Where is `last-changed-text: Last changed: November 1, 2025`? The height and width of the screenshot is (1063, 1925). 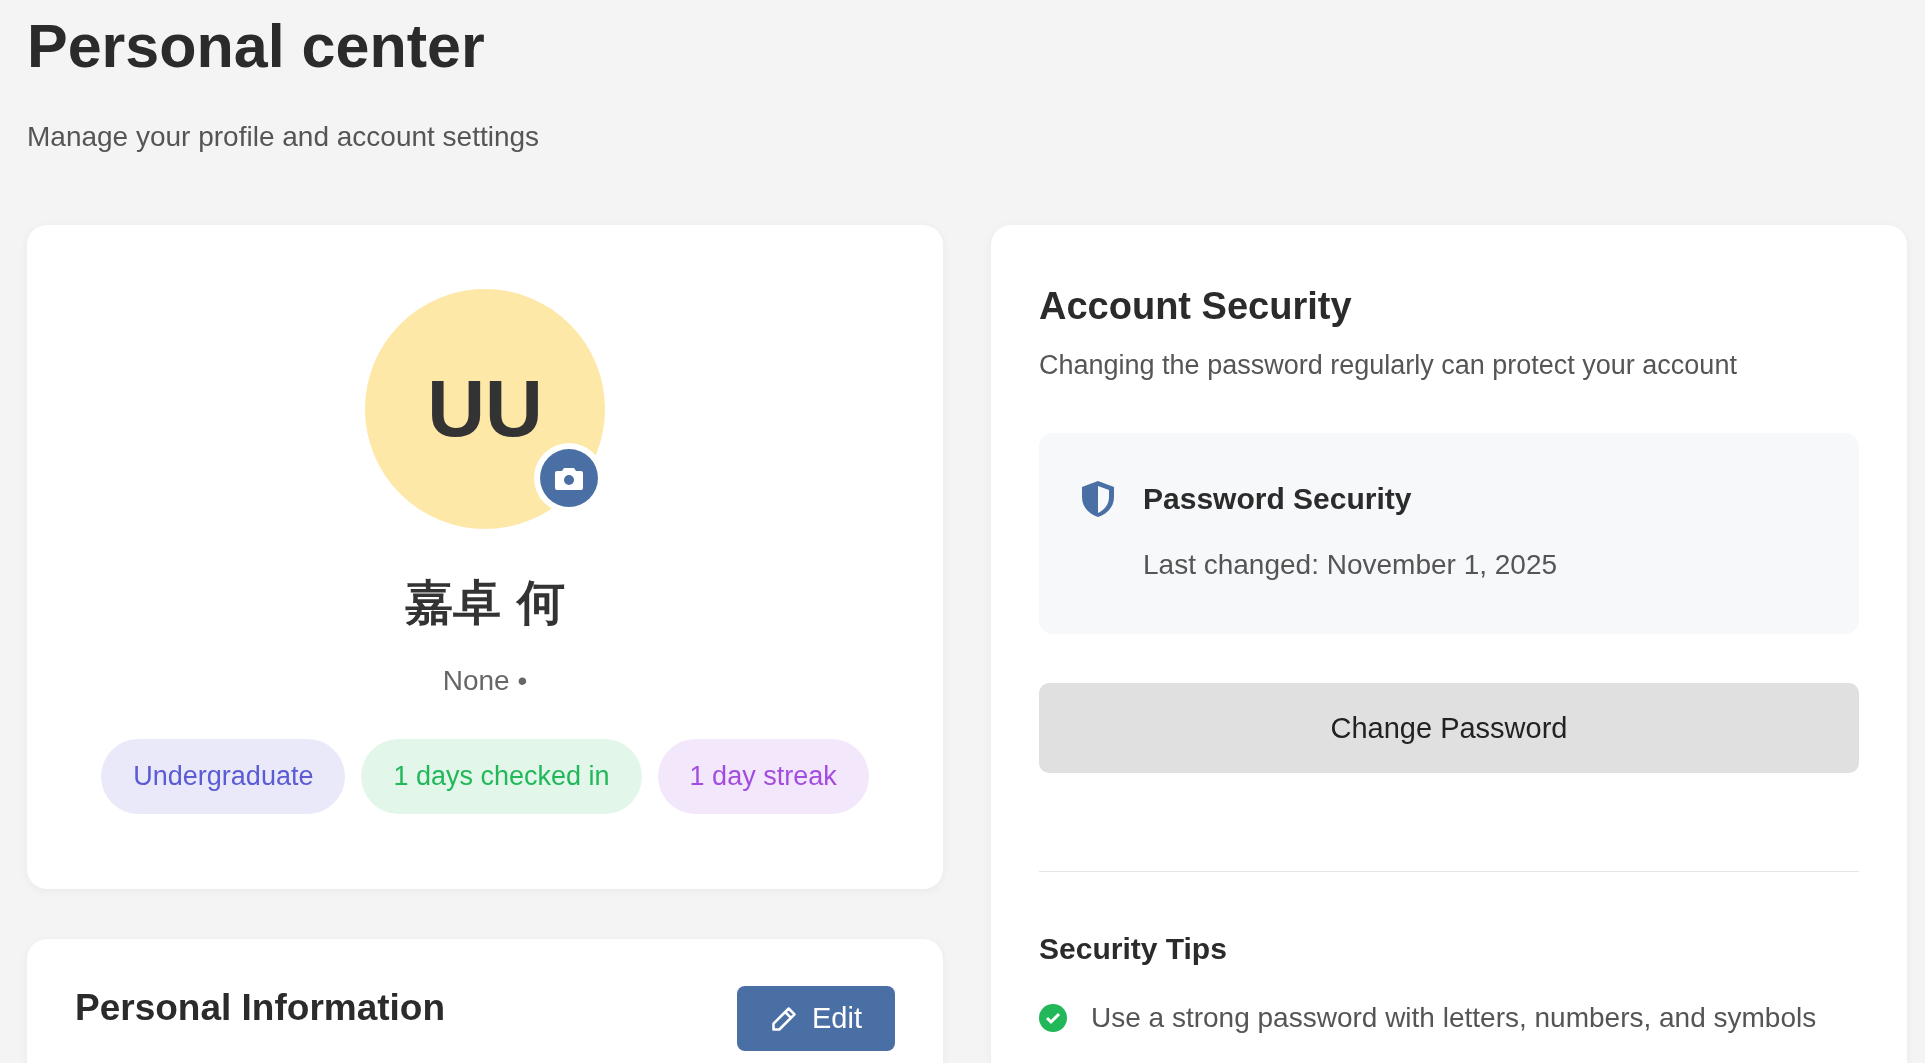 last-changed-text: Last changed: November 1, 2025 is located at coordinates (1351, 565).